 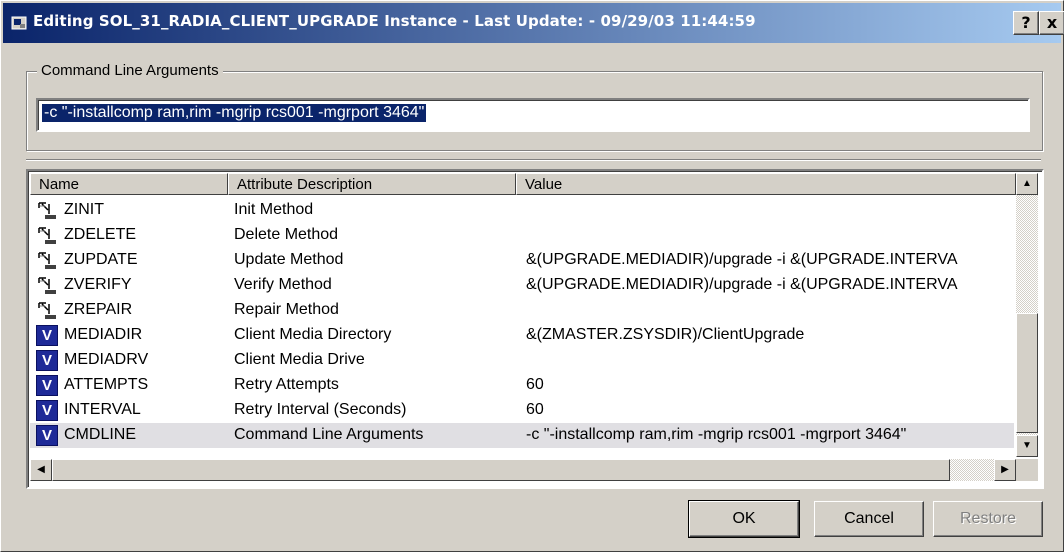 I want to click on row-description: Retry Attempts, so click(x=286, y=384).